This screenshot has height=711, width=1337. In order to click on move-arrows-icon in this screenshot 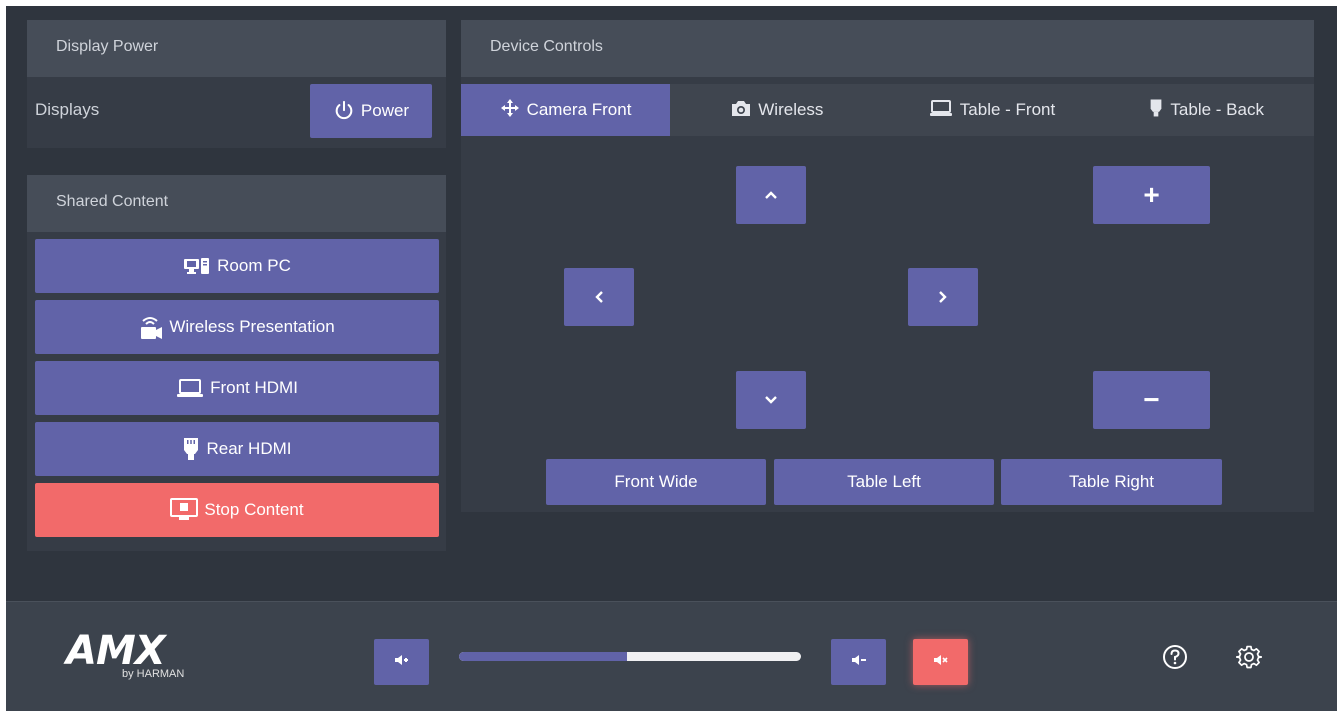, I will do `click(510, 110)`.